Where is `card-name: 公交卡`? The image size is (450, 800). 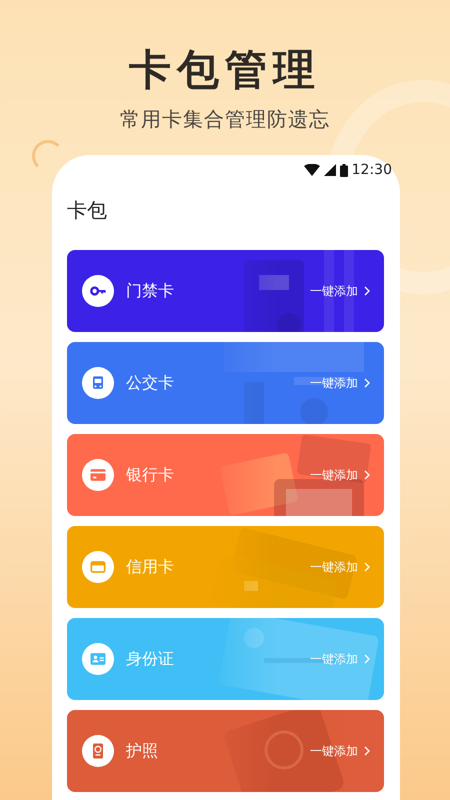
card-name: 公交卡 is located at coordinates (150, 383).